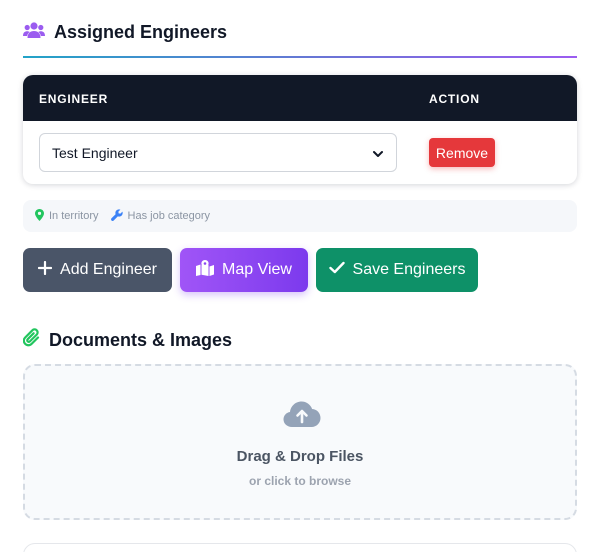 This screenshot has height=552, width=598. I want to click on map-location-icon, so click(205, 270).